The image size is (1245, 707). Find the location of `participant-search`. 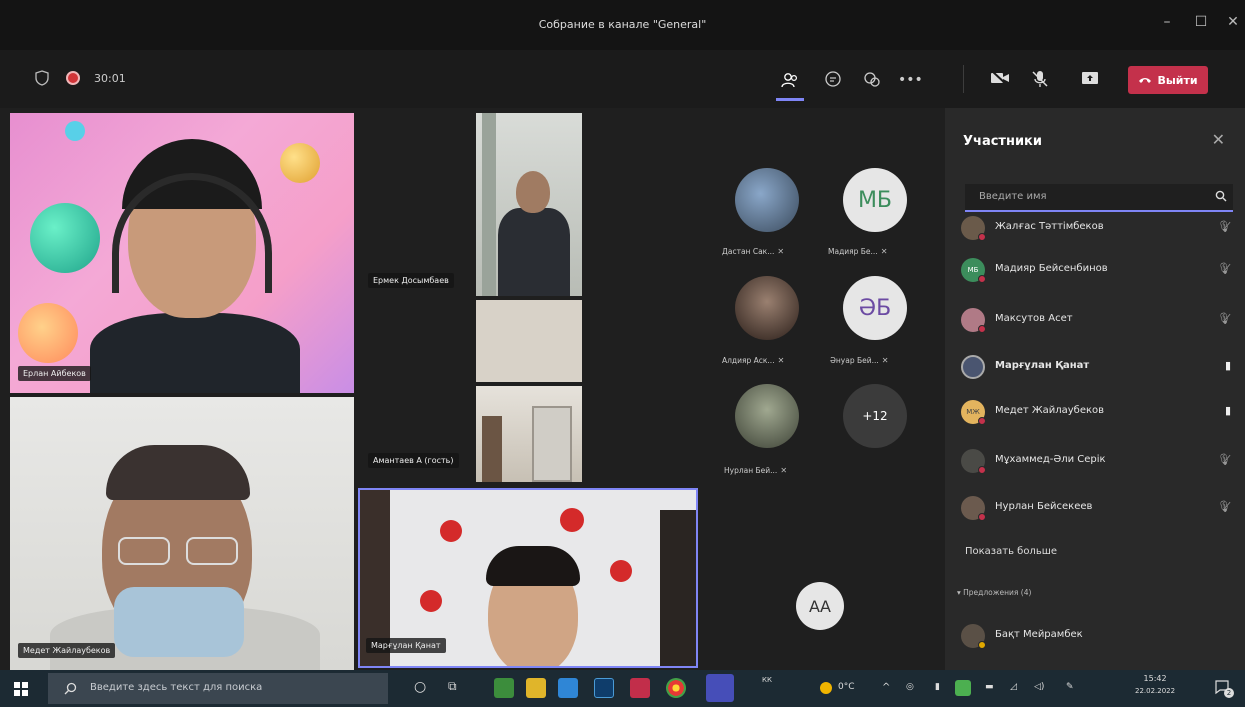

participant-search is located at coordinates (1099, 198).